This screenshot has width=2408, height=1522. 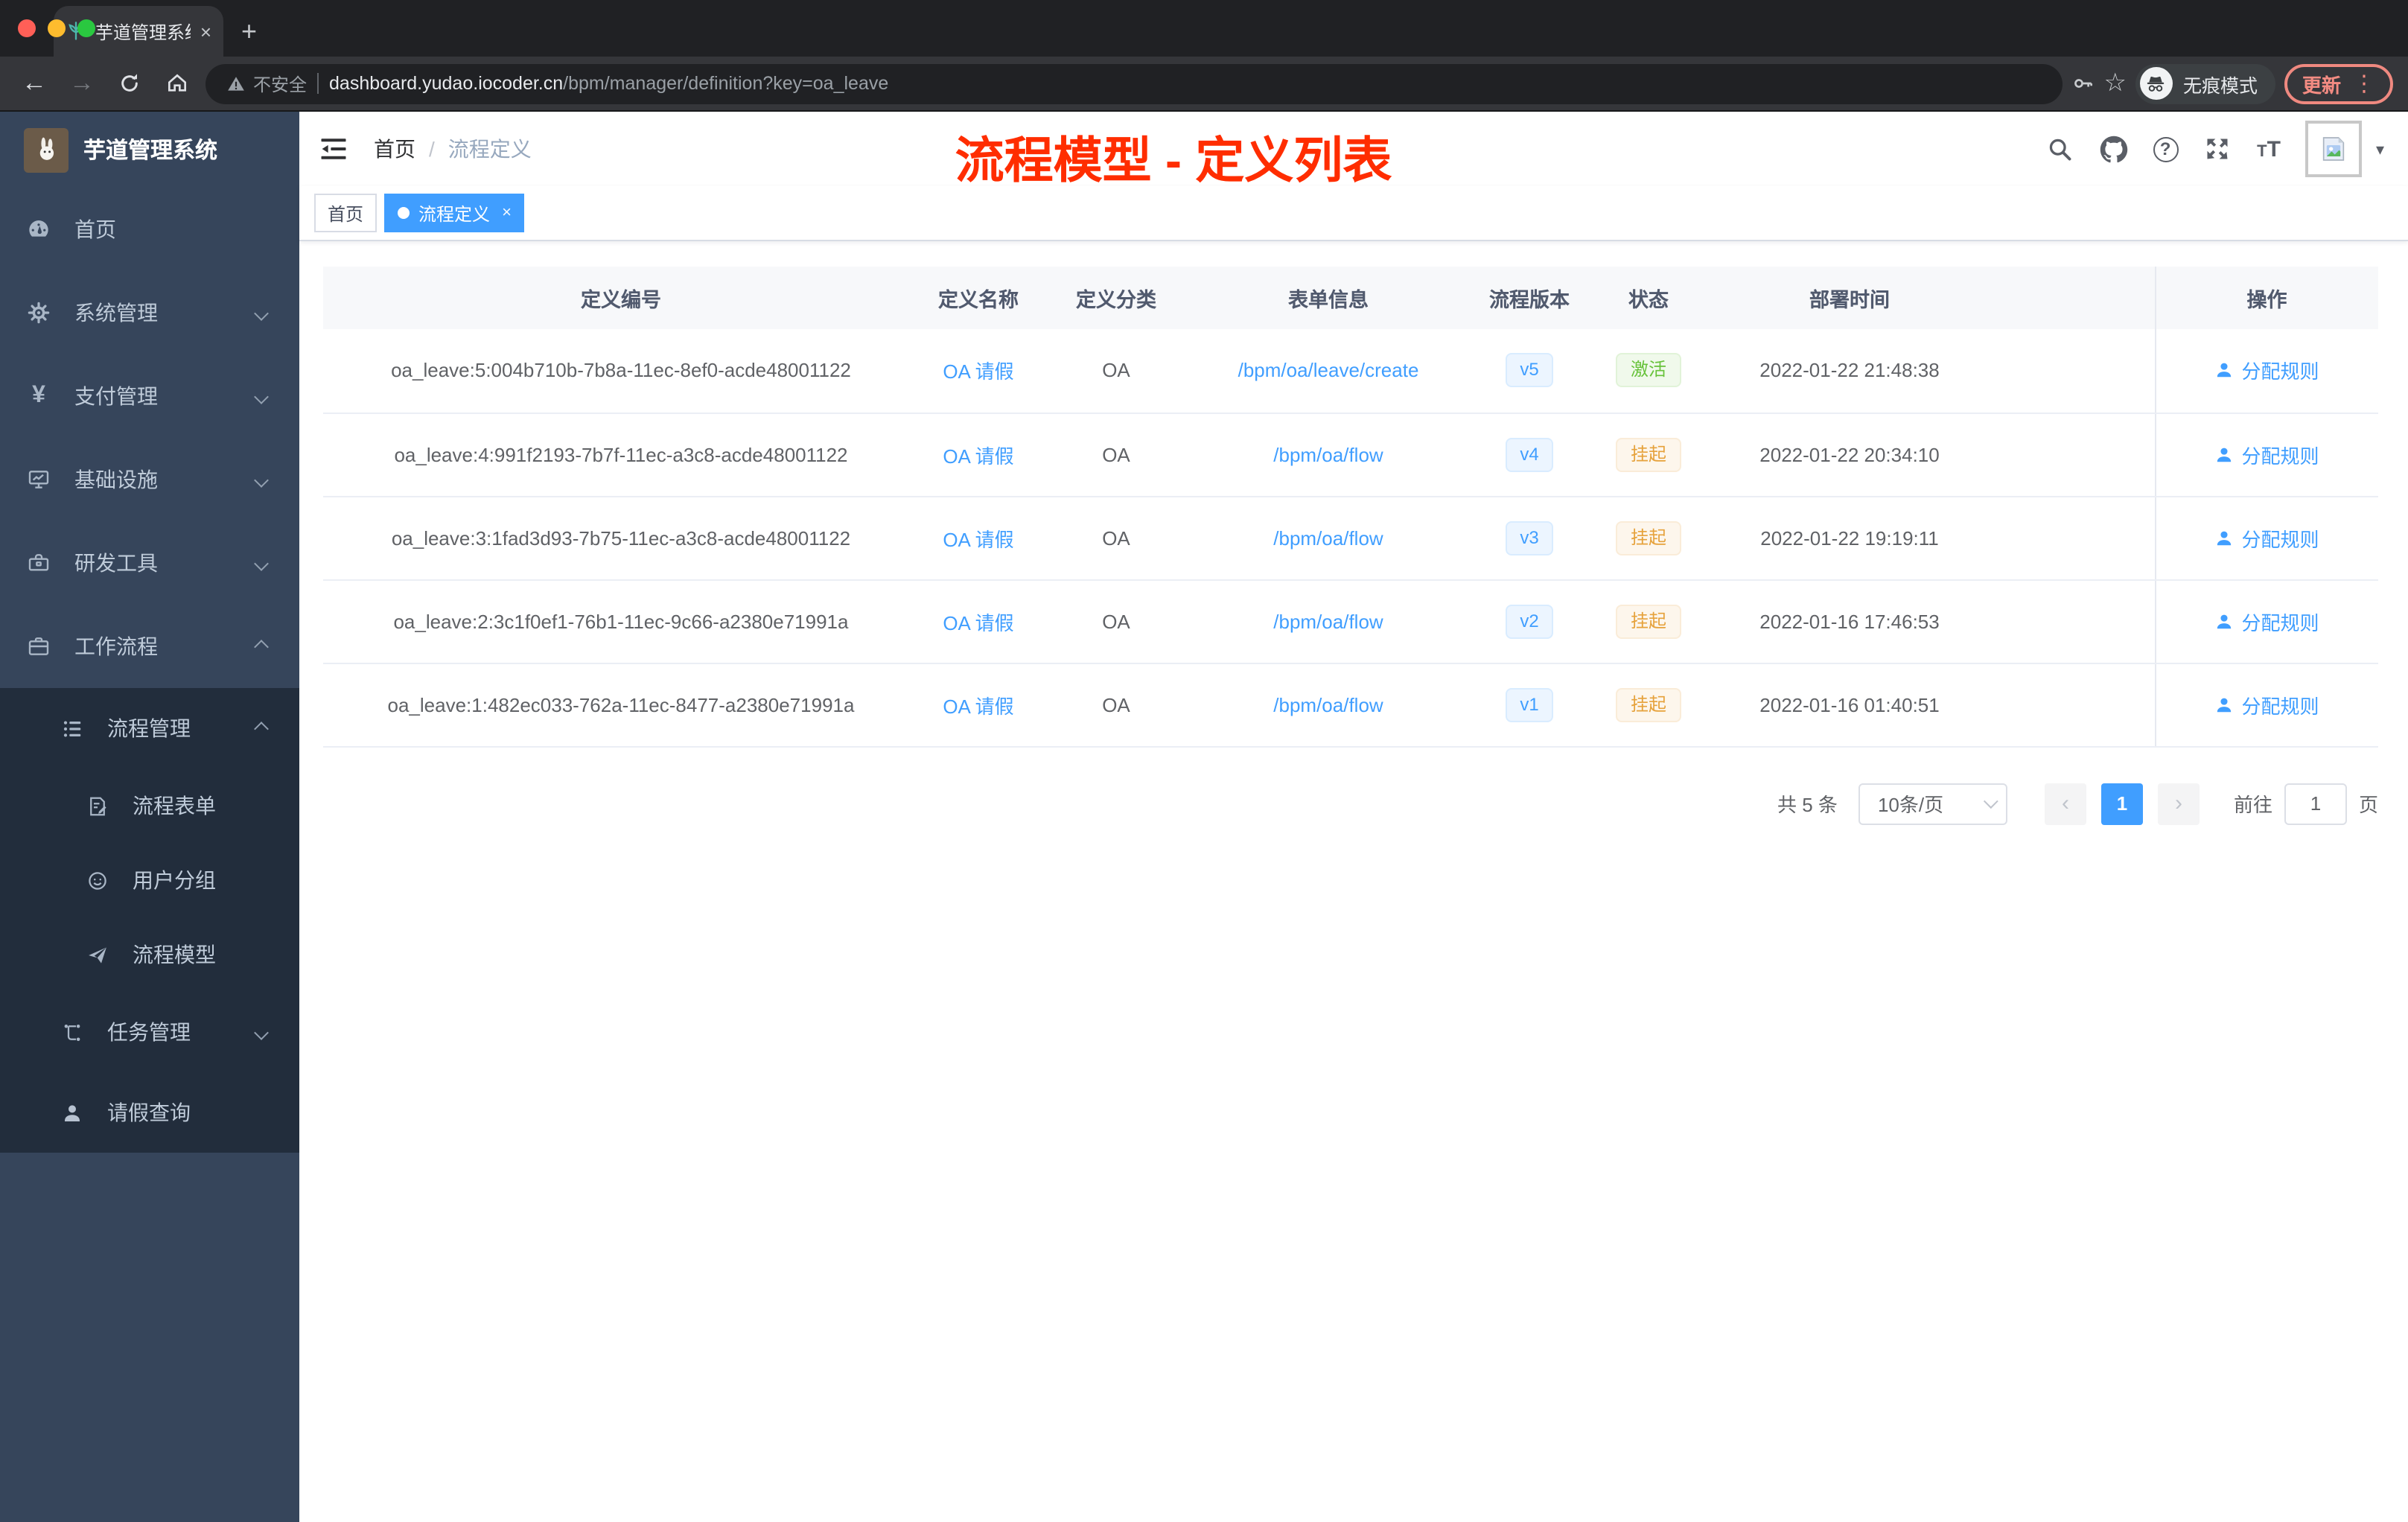 I want to click on tag-process-definition: 流程定义 ×, so click(x=454, y=213).